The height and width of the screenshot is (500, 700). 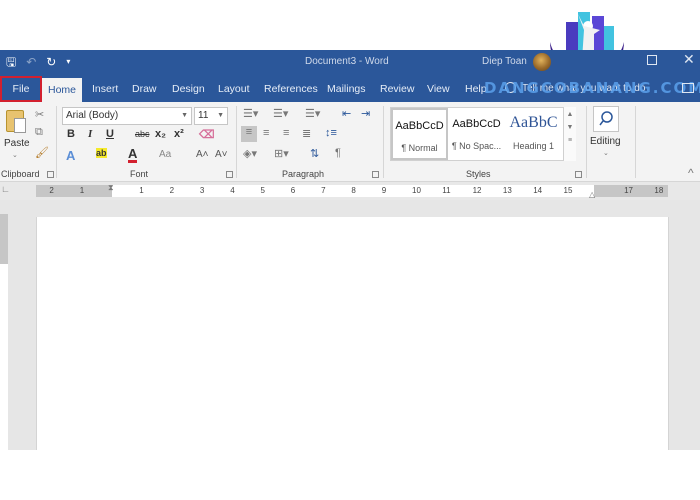 I want to click on align-left-icon: ≡, so click(x=249, y=134).